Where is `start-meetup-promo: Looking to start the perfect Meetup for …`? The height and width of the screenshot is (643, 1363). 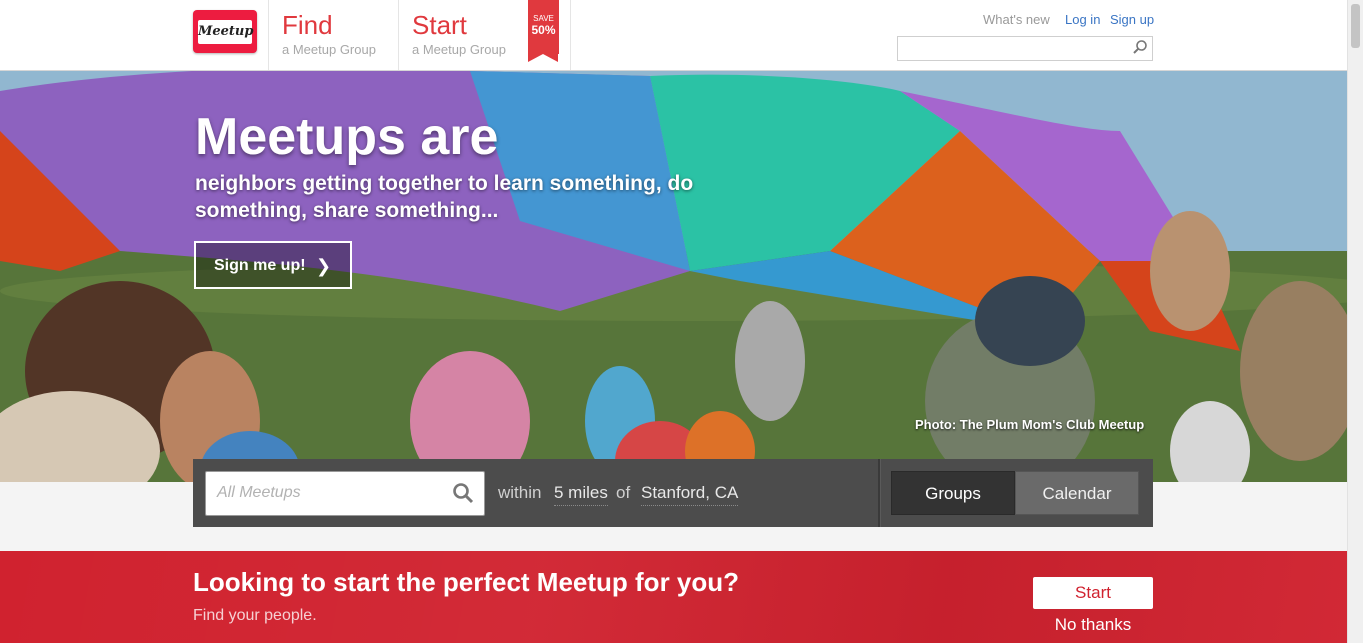 start-meetup-promo: Looking to start the perfect Meetup for … is located at coordinates (673, 597).